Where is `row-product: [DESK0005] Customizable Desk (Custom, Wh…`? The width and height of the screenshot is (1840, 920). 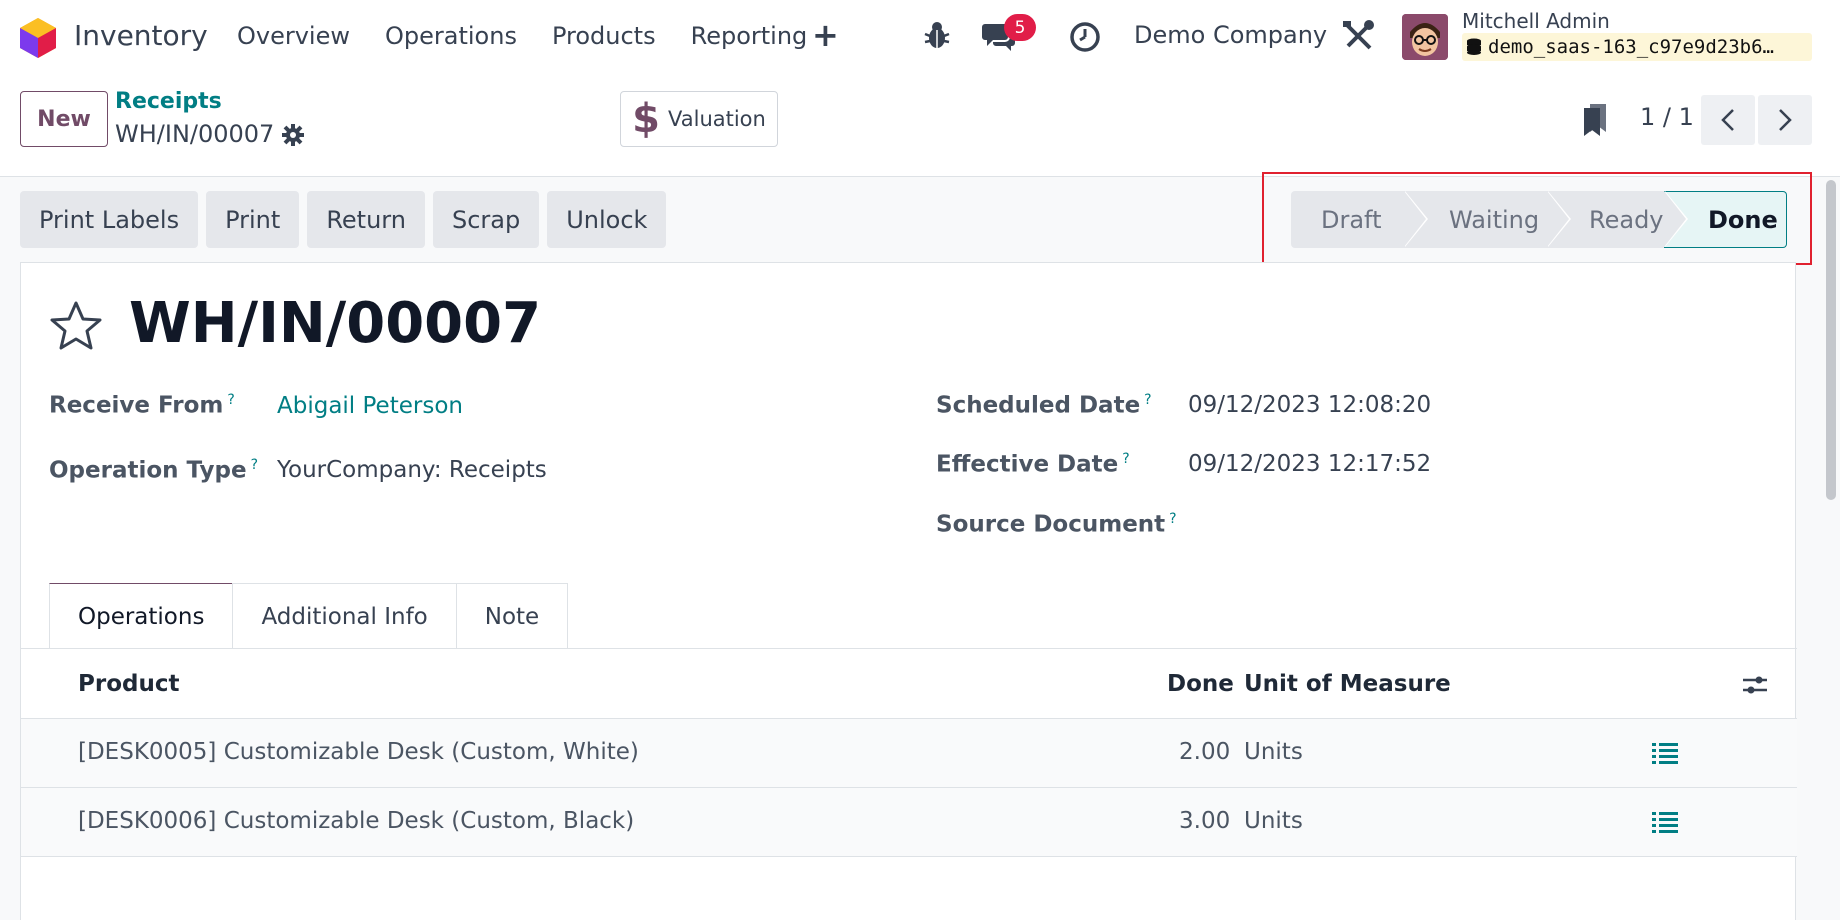
row-product: [DESK0005] Customizable Desk (Custom, Wh… is located at coordinates (358, 752).